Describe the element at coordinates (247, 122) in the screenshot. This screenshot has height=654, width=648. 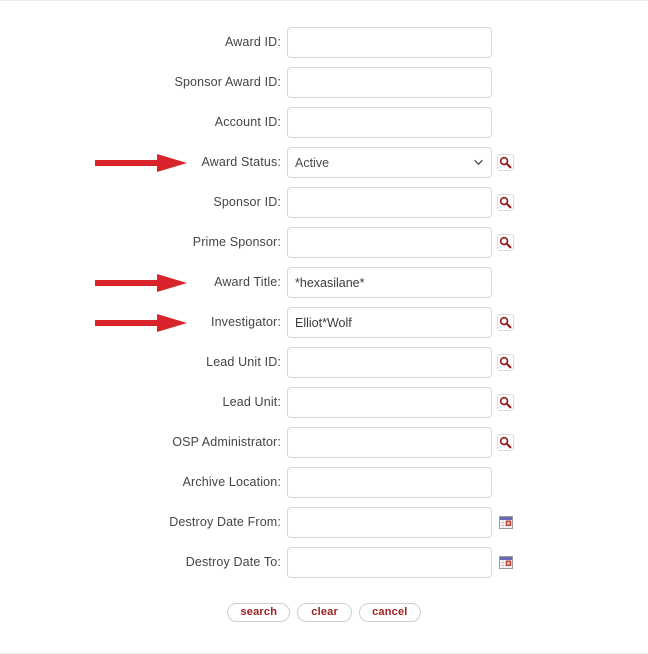
I see `label-account-id: Account ID:` at that location.